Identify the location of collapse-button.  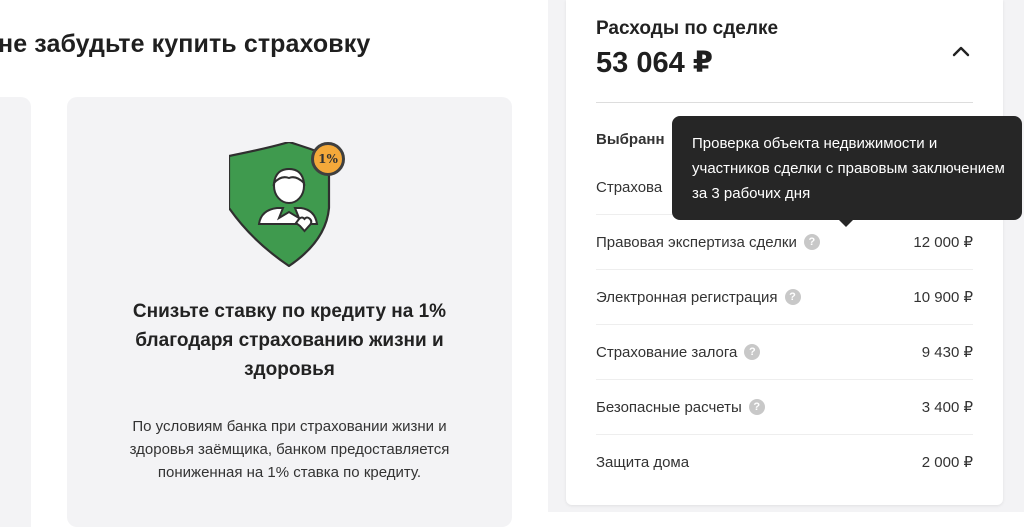
(961, 51).